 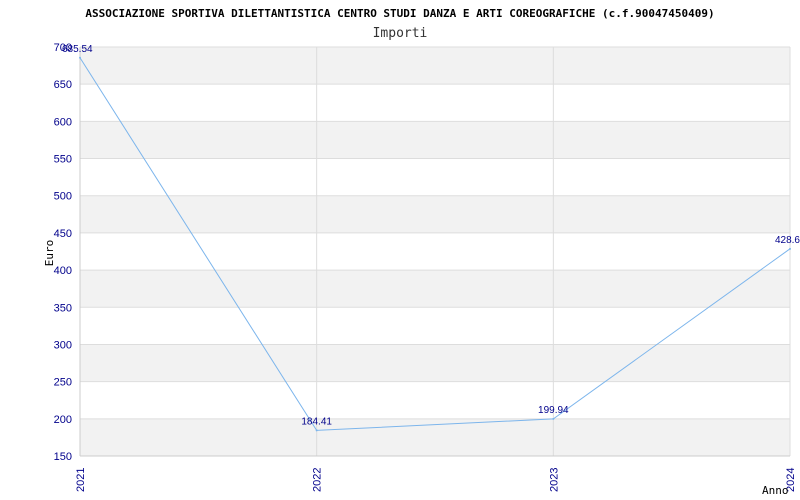 What do you see at coordinates (63, 345) in the screenshot?
I see `y-tick-label: 300` at bounding box center [63, 345].